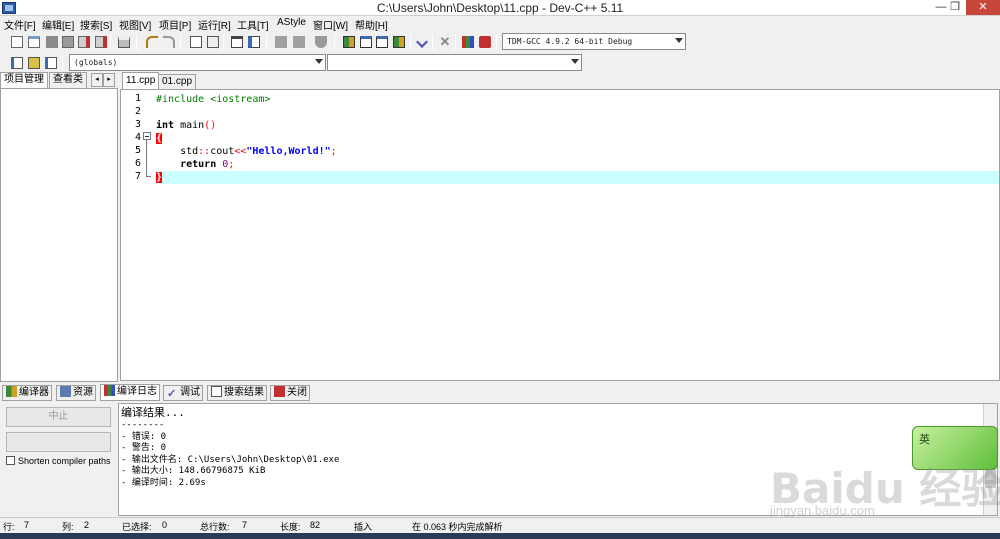  What do you see at coordinates (24, 80) in the screenshot?
I see `tab-project-manager: 项目管理` at bounding box center [24, 80].